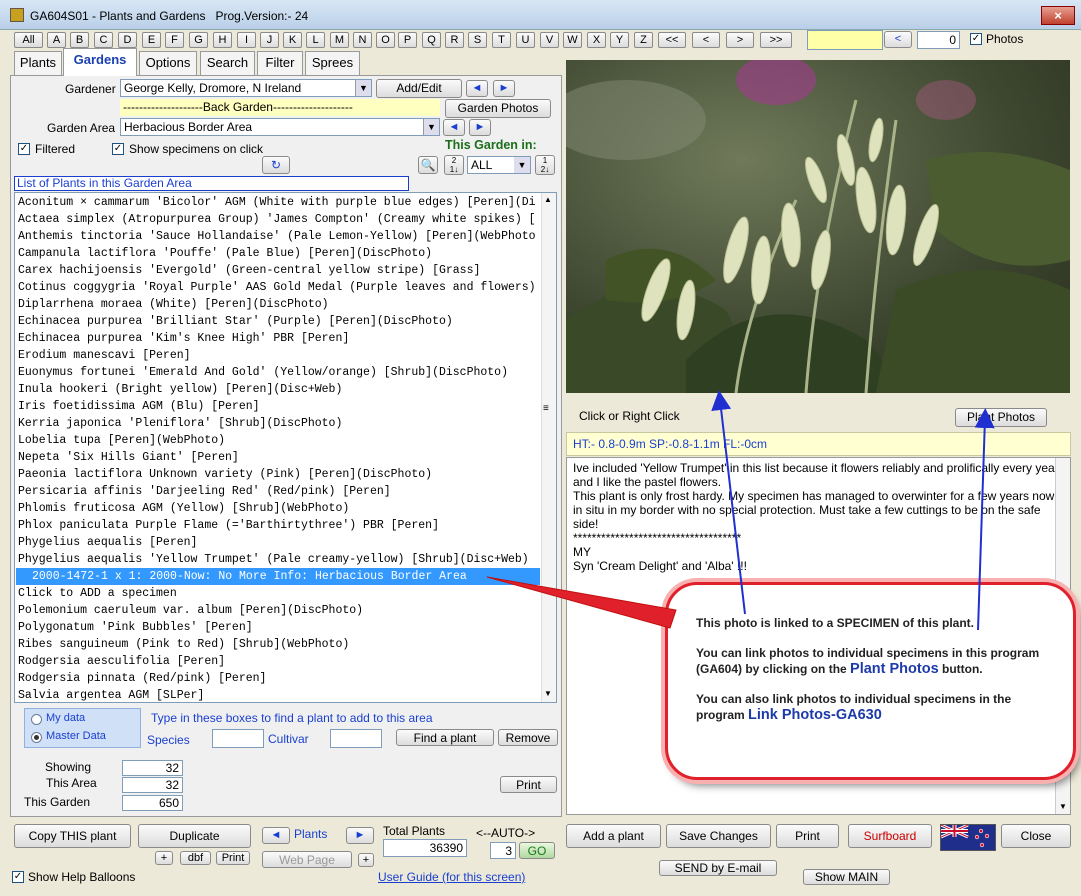 The width and height of the screenshot is (1081, 896). I want to click on go-button: GO, so click(537, 850).